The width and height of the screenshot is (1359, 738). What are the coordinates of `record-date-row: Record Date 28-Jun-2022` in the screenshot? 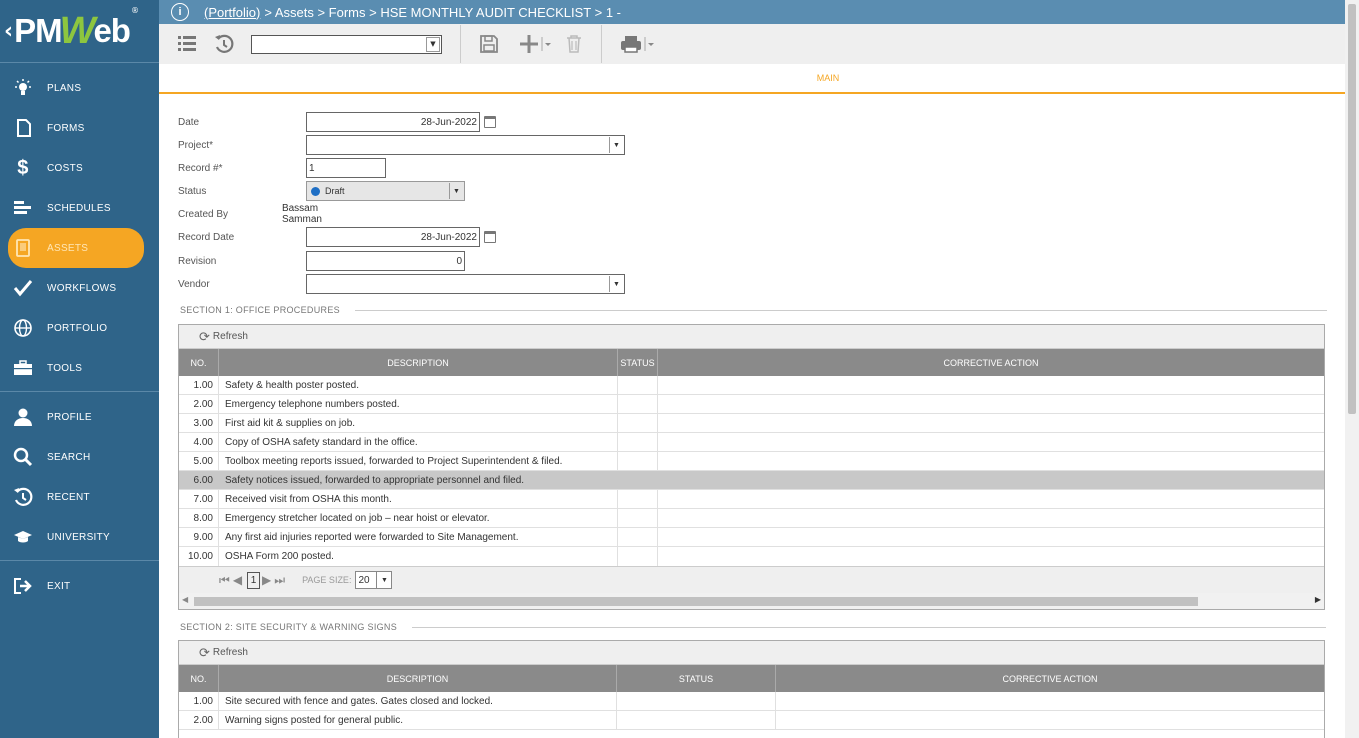 It's located at (337, 237).